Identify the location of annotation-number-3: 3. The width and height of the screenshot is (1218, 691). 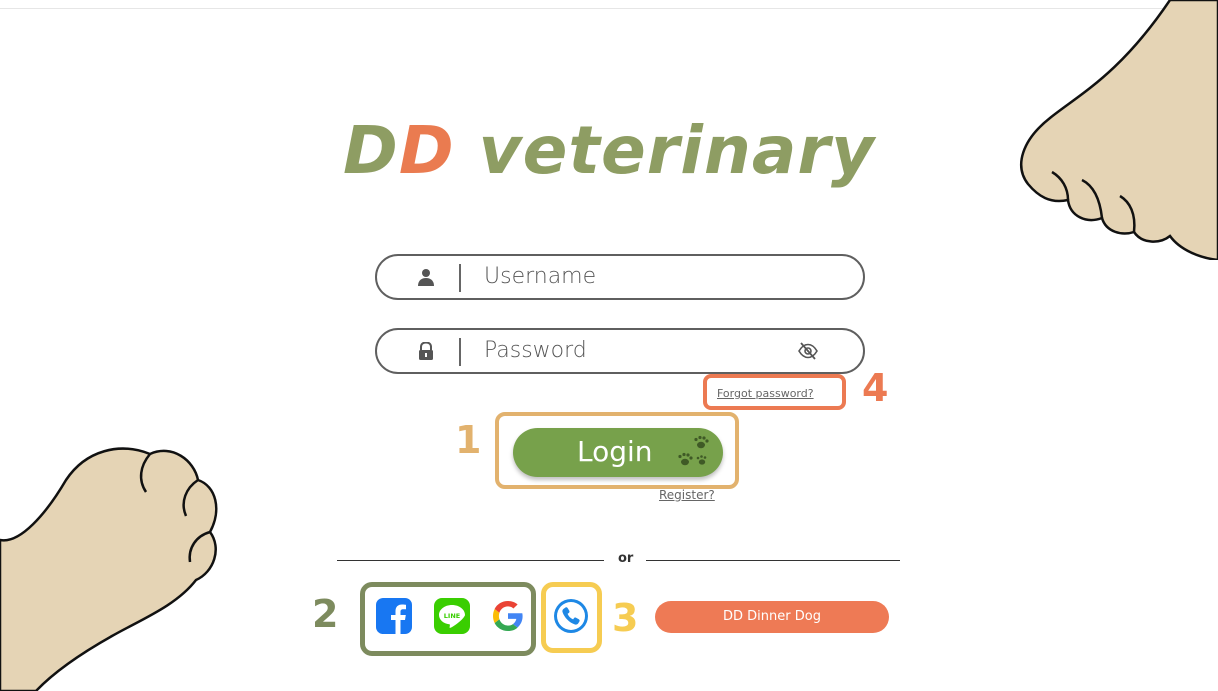
(625, 618).